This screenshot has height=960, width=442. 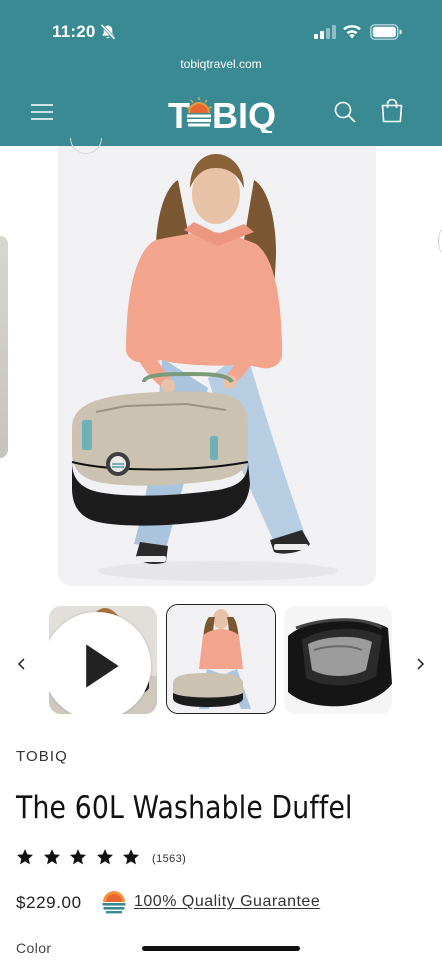 I want to click on status-time: 11:20, so click(x=74, y=31).